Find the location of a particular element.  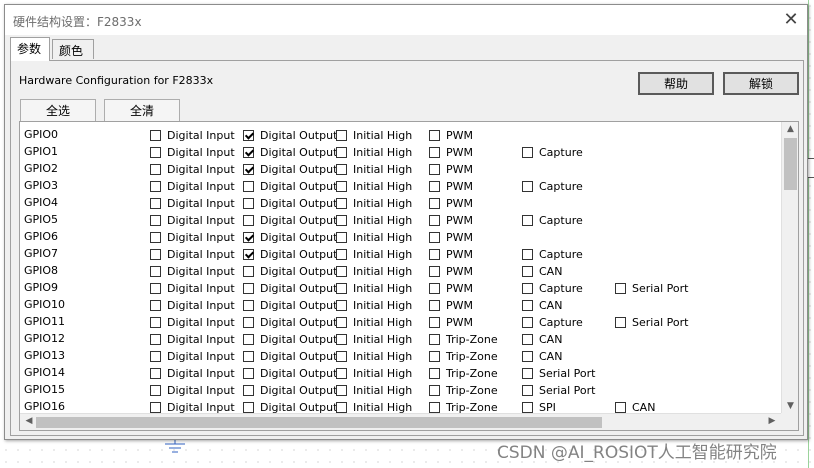

vertical-scroll-thumb is located at coordinates (790, 164).